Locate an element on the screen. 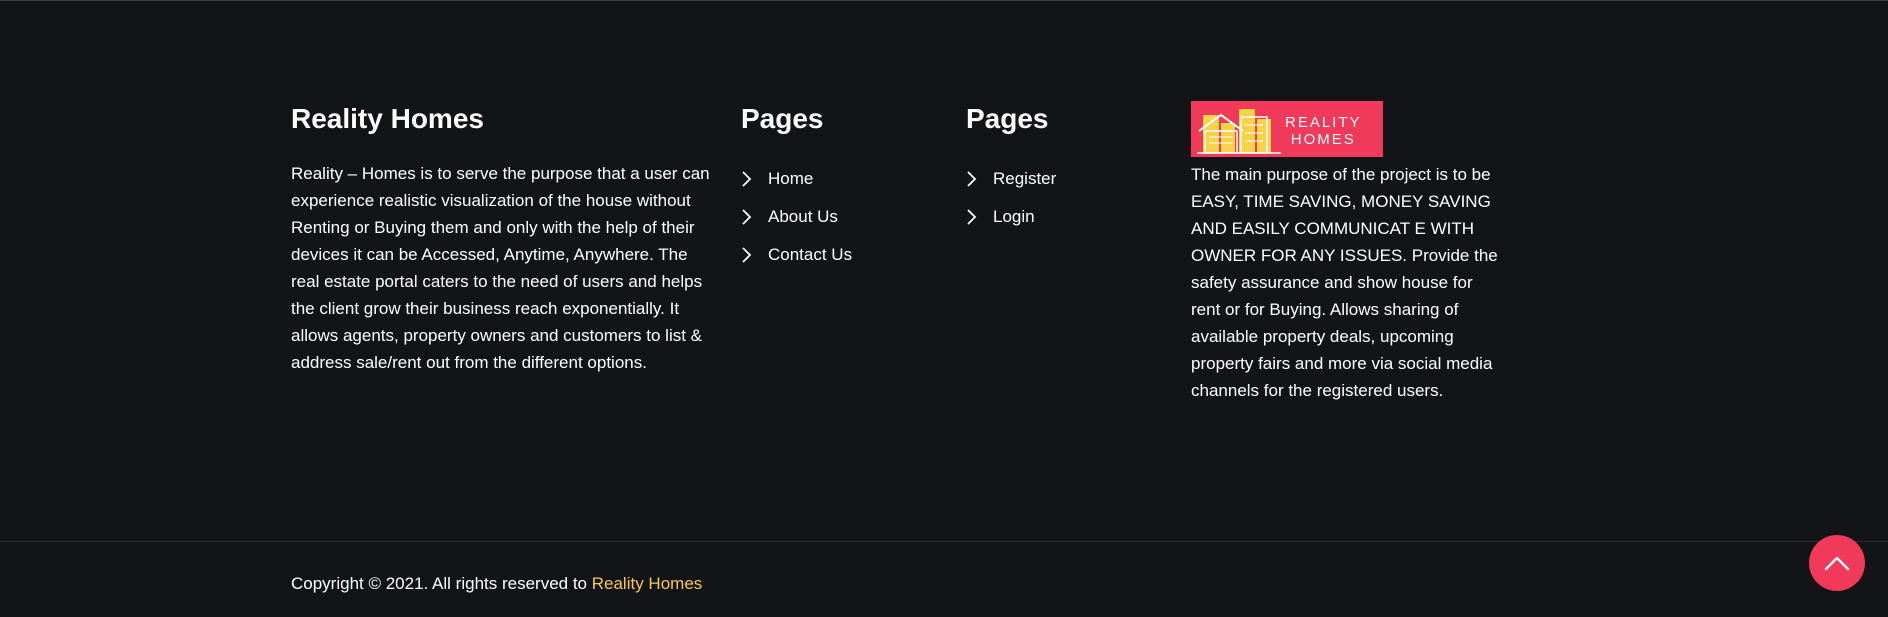  pages-column-1: Pages Home About Us Contact Us is located at coordinates (841, 187).